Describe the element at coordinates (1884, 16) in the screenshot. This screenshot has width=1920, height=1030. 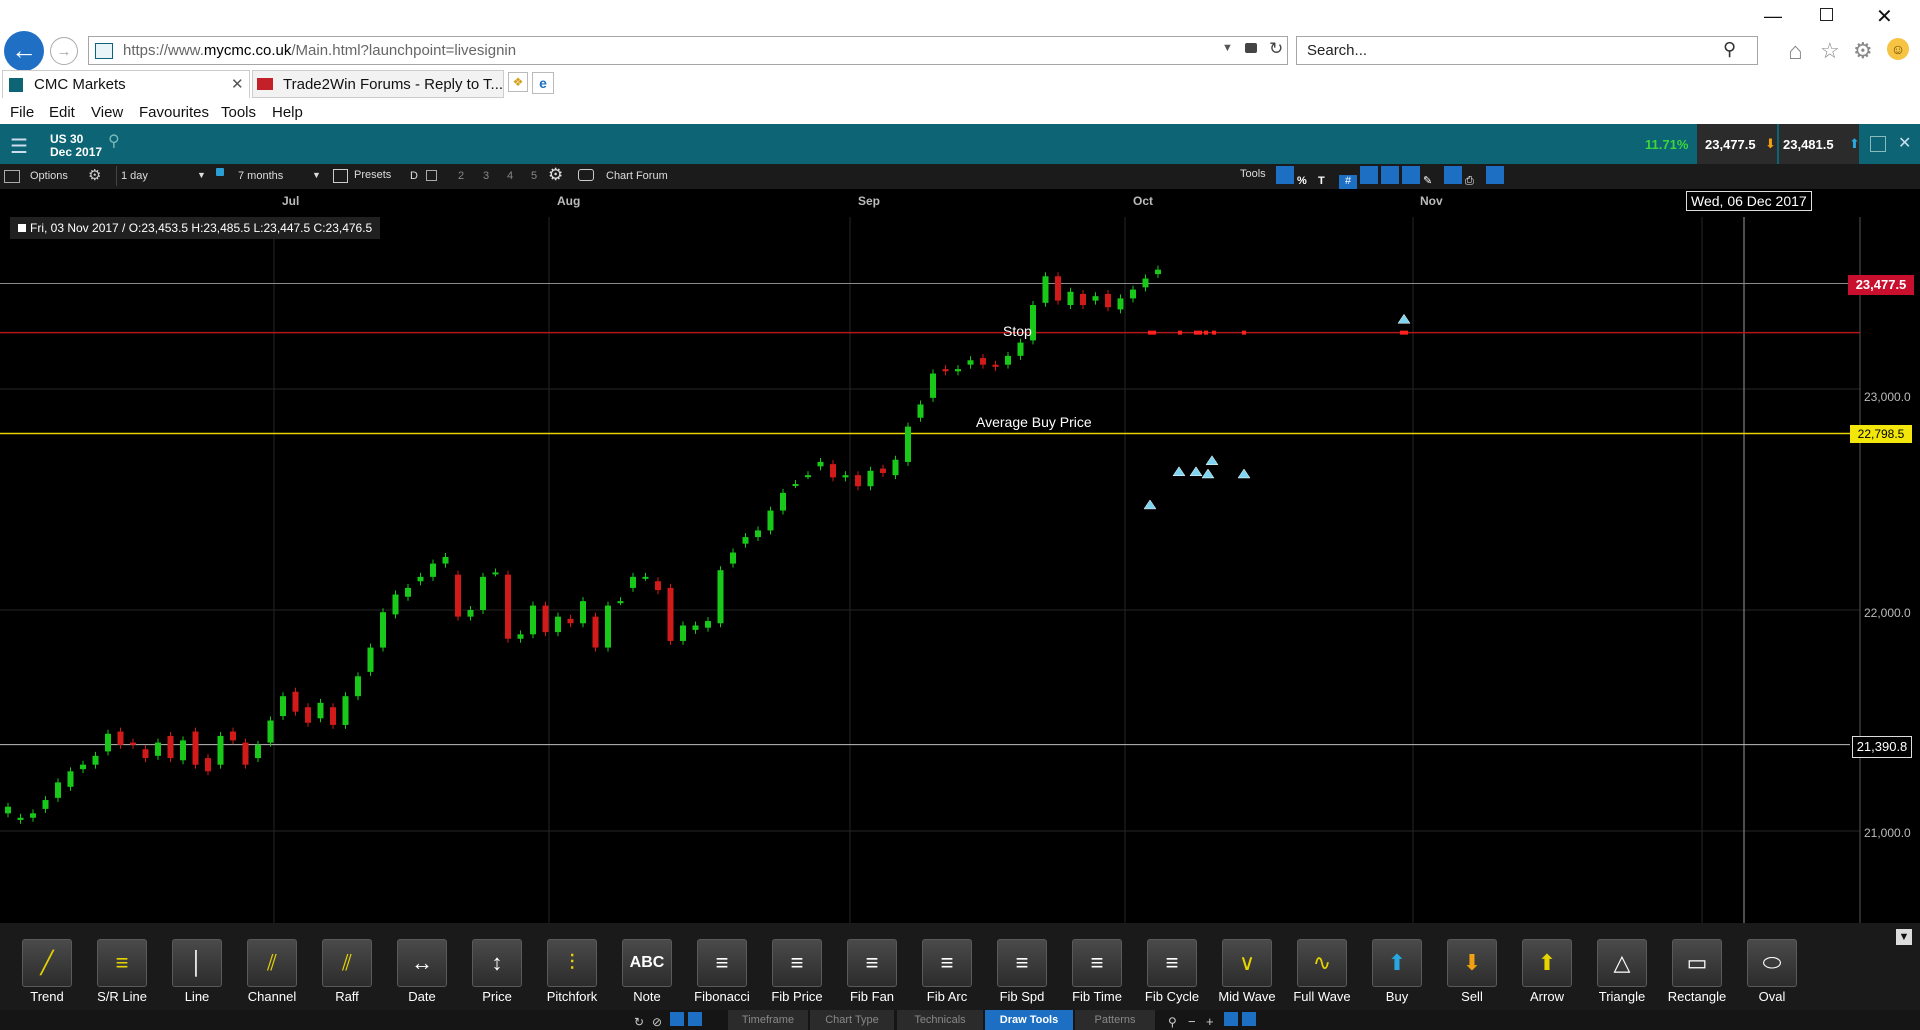
I see `close-window-icon: ✕` at that location.